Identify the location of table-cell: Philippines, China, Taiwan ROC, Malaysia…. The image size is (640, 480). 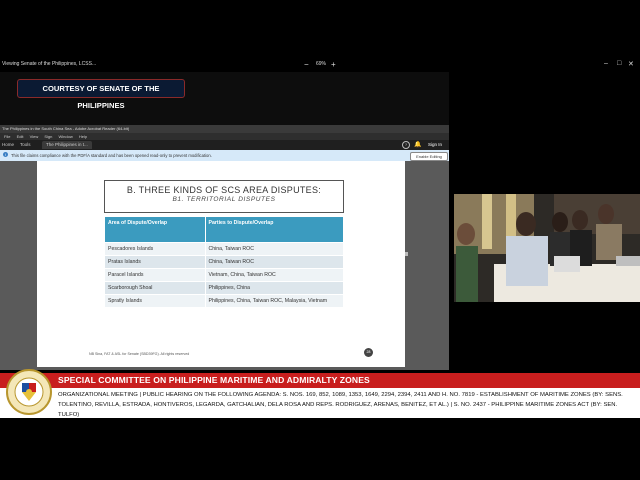
(274, 300).